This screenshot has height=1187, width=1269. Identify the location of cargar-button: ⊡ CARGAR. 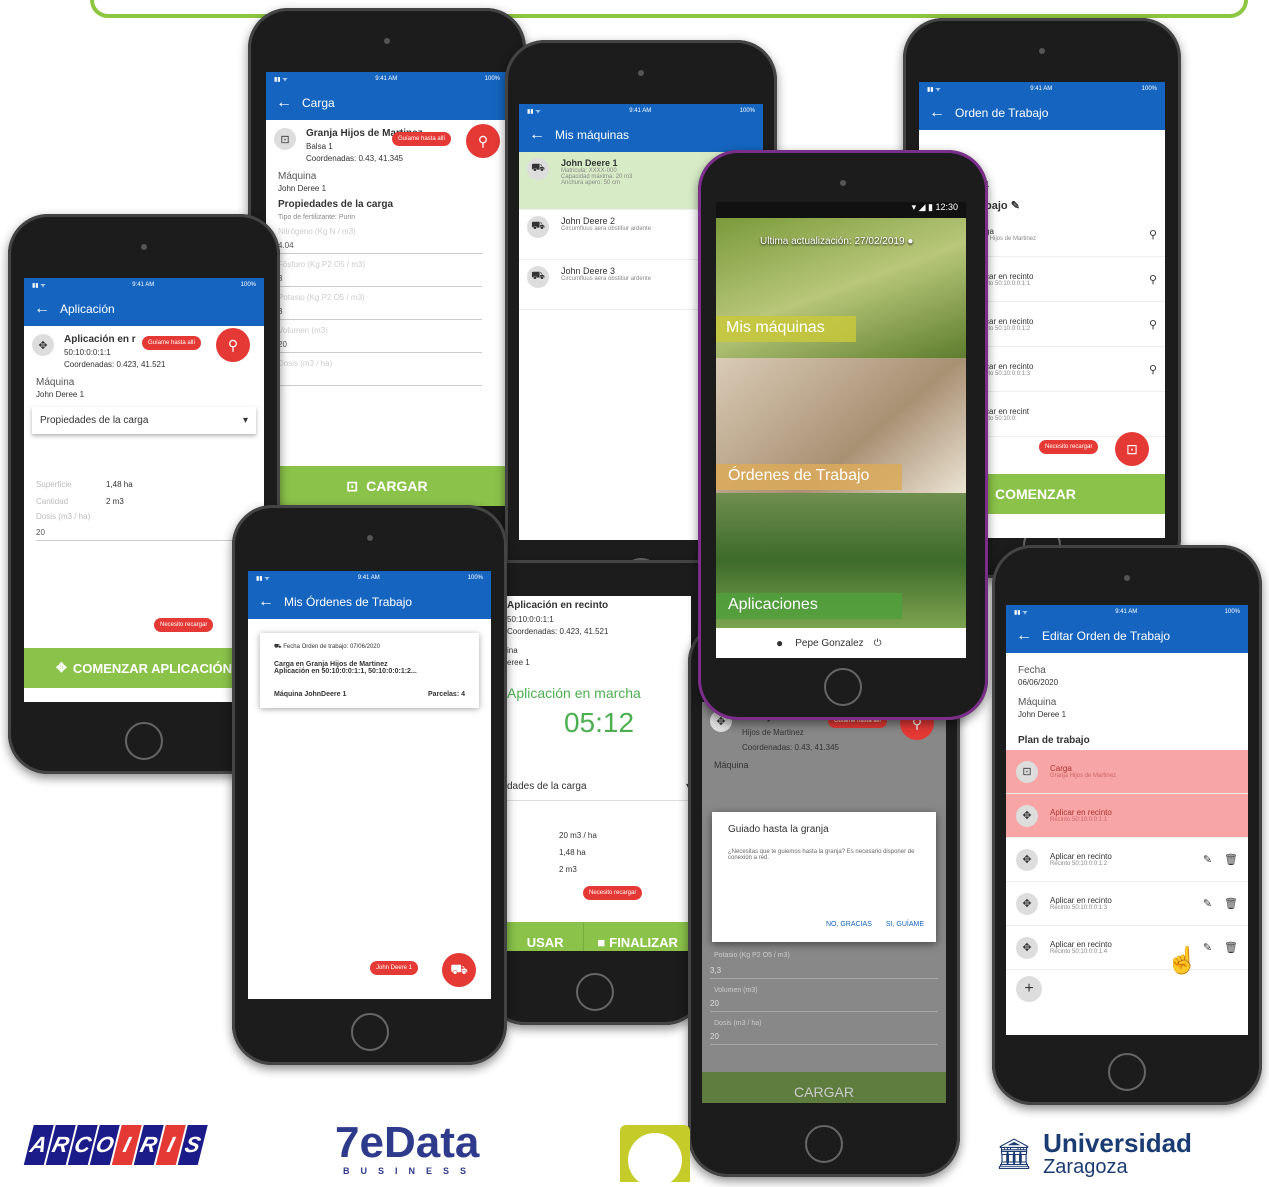
(387, 486).